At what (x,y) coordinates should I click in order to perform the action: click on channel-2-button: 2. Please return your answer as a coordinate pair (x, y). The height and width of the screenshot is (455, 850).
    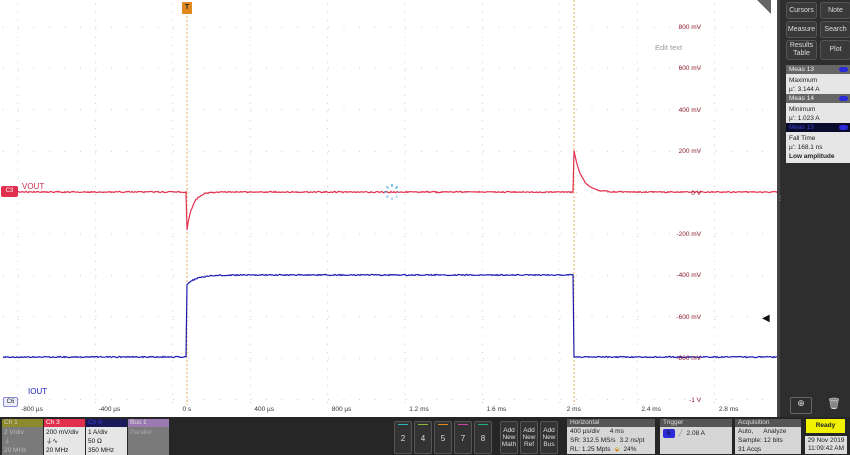
    Looking at the image, I should click on (403, 437).